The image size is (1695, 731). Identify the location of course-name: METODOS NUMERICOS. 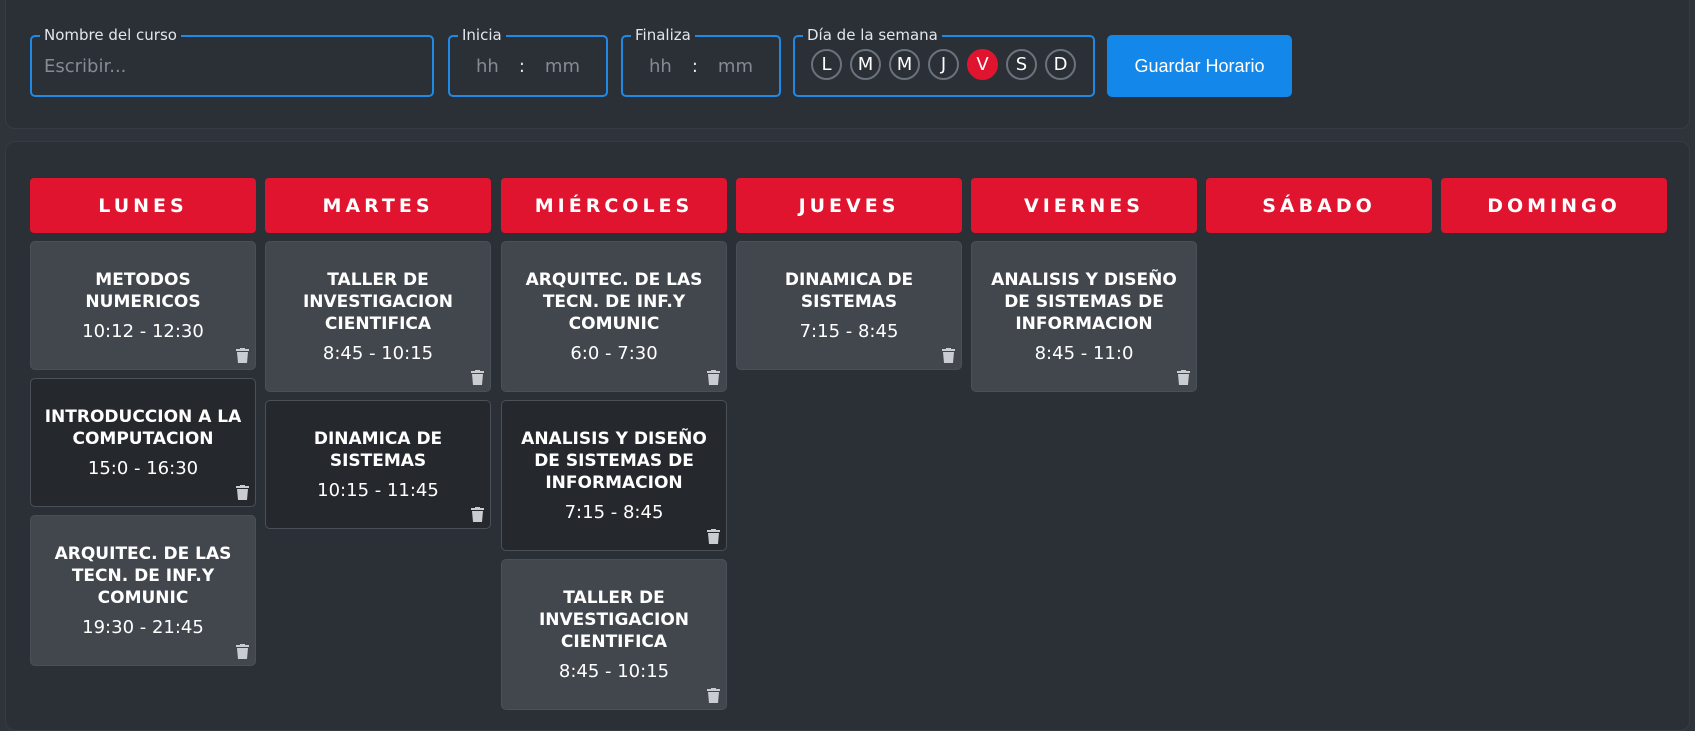
(143, 290).